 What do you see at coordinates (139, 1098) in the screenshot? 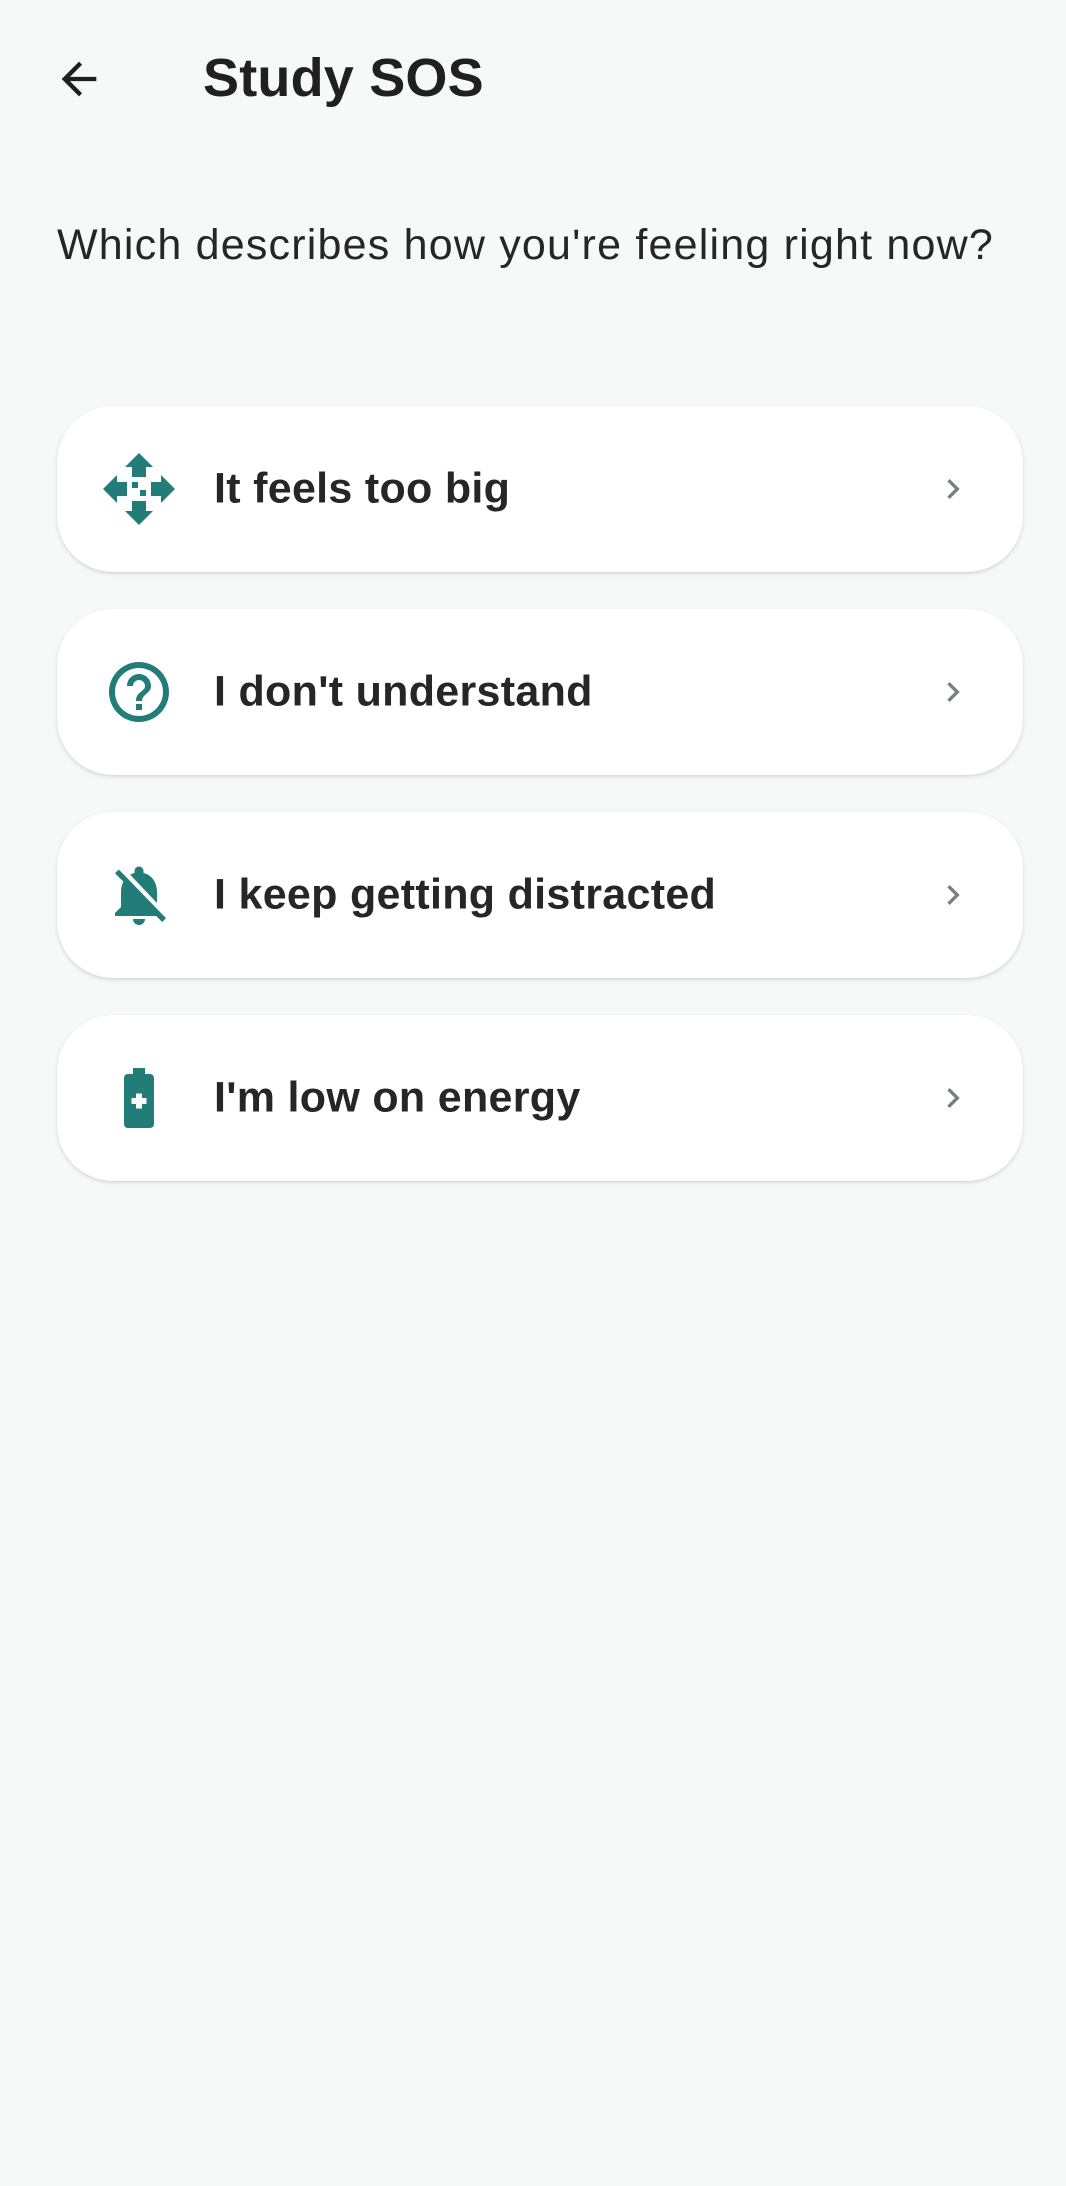
I see `battery-plus-icon` at bounding box center [139, 1098].